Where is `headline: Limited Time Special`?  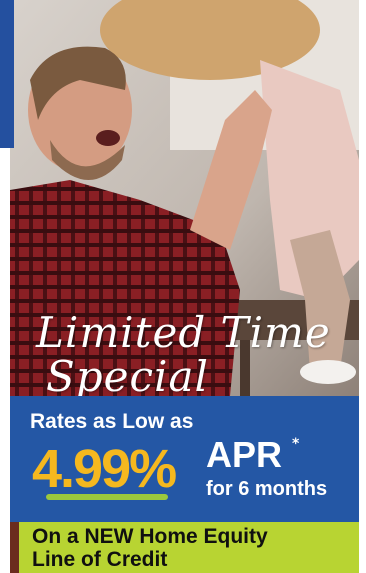
headline: Limited Time Special is located at coordinates (191, 350).